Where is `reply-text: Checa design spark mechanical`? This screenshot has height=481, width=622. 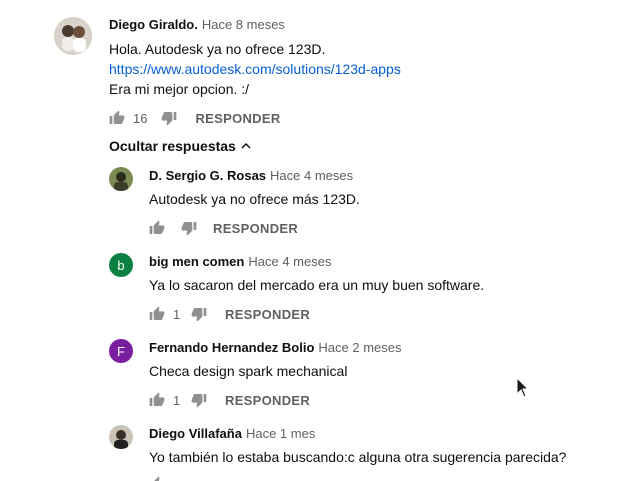
reply-text: Checa design spark mechanical is located at coordinates (248, 371).